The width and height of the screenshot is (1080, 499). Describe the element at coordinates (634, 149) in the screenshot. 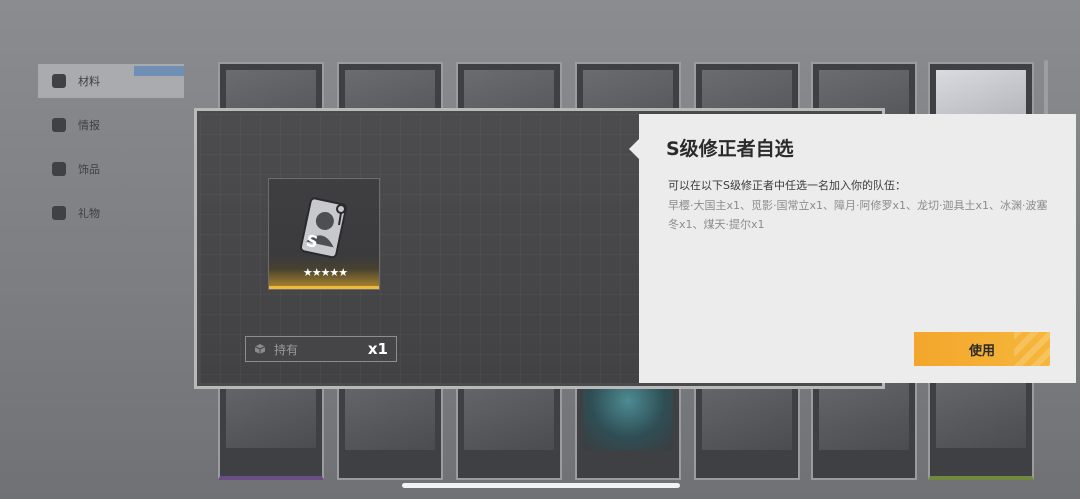

I see `pane-notch` at that location.